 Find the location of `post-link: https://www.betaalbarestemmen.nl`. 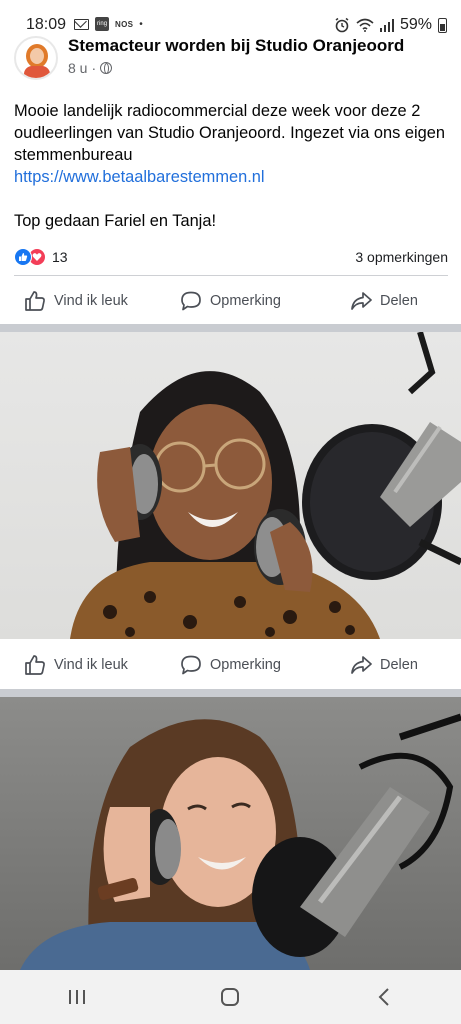

post-link: https://www.betaalbarestemmen.nl is located at coordinates (234, 177).